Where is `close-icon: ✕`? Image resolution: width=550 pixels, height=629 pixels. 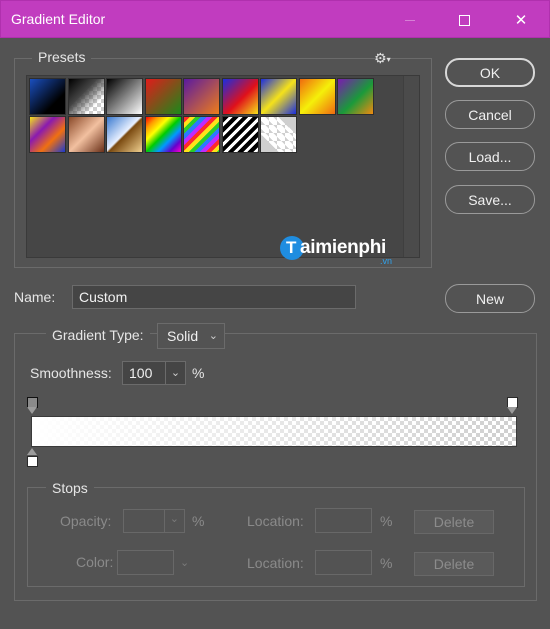 close-icon: ✕ is located at coordinates (521, 20).